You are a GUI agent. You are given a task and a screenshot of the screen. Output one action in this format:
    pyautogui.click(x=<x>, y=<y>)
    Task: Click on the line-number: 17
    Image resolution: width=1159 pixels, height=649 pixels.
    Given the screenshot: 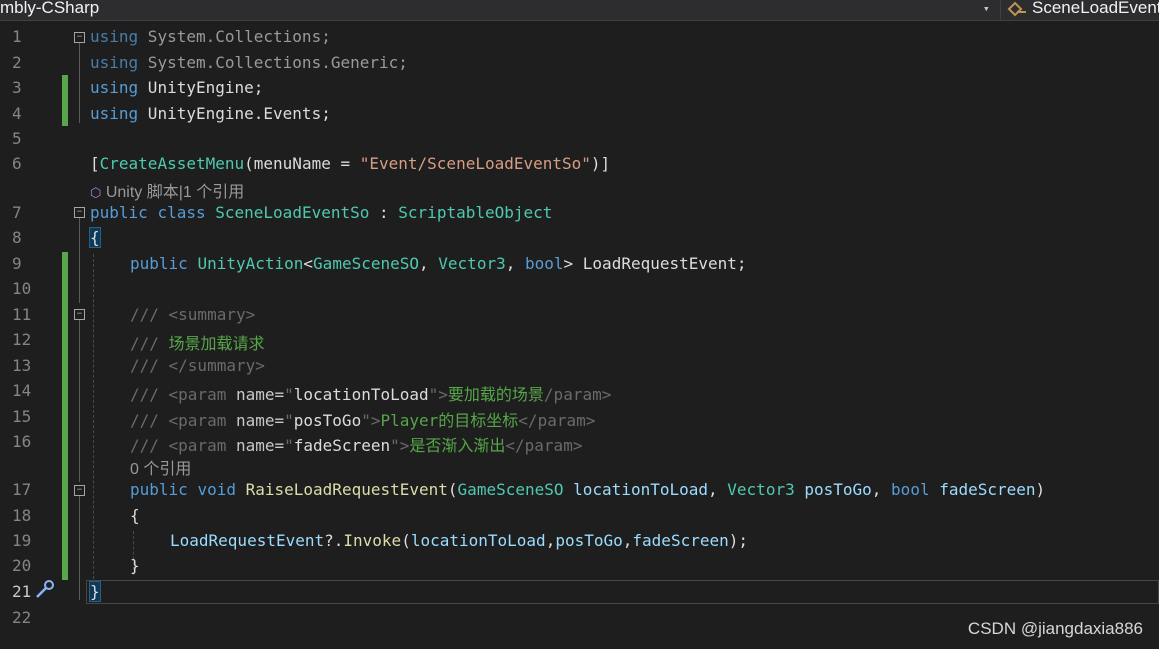 What is the action you would take?
    pyautogui.click(x=22, y=489)
    